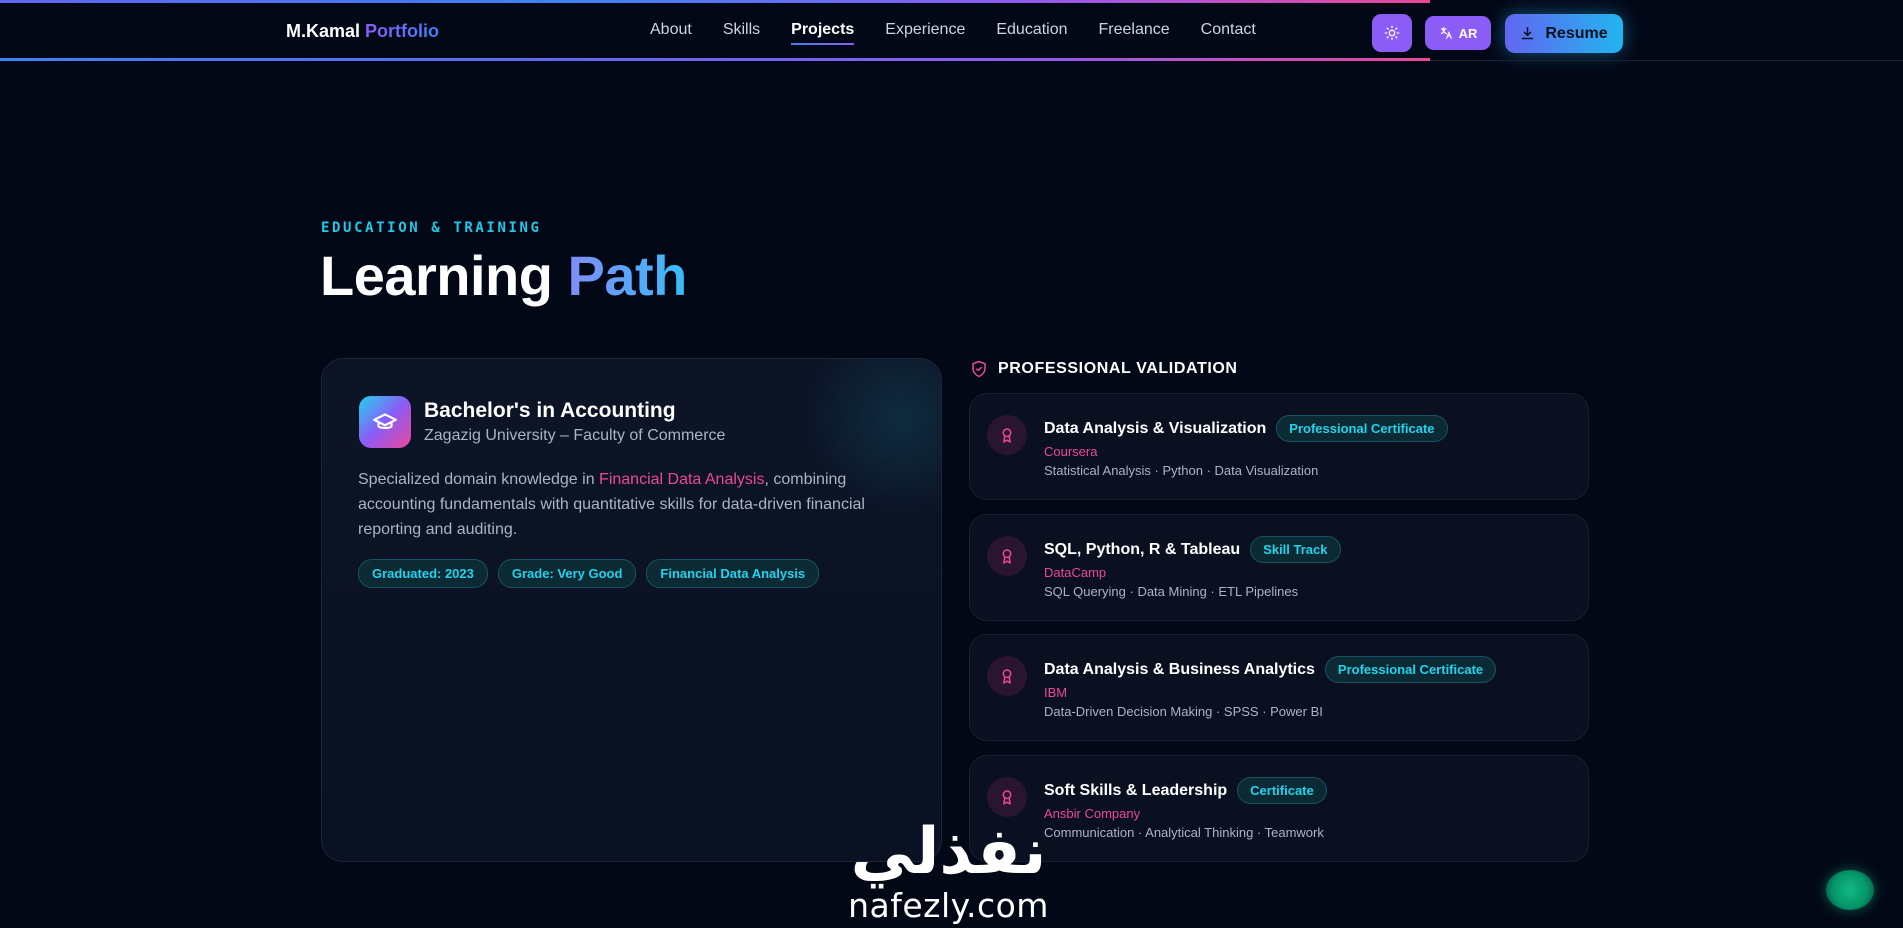  Describe the element at coordinates (385, 422) in the screenshot. I see `graduation-cap-icon` at that location.